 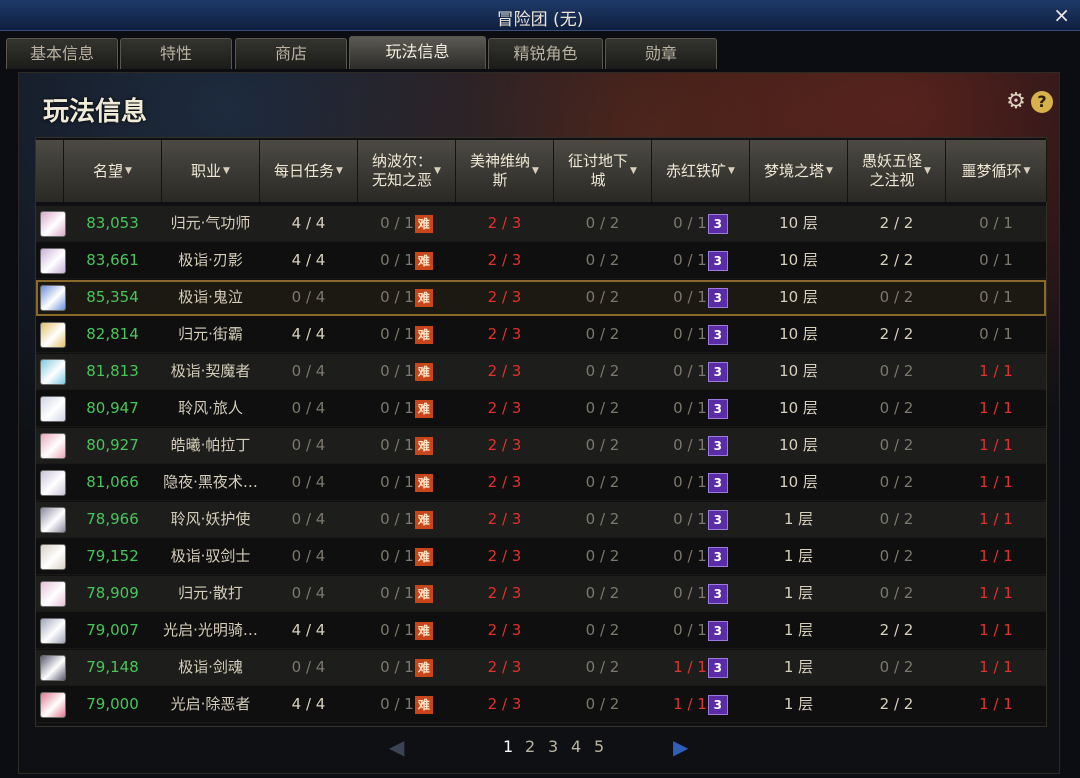 I want to click on page-3: 3, so click(x=553, y=746).